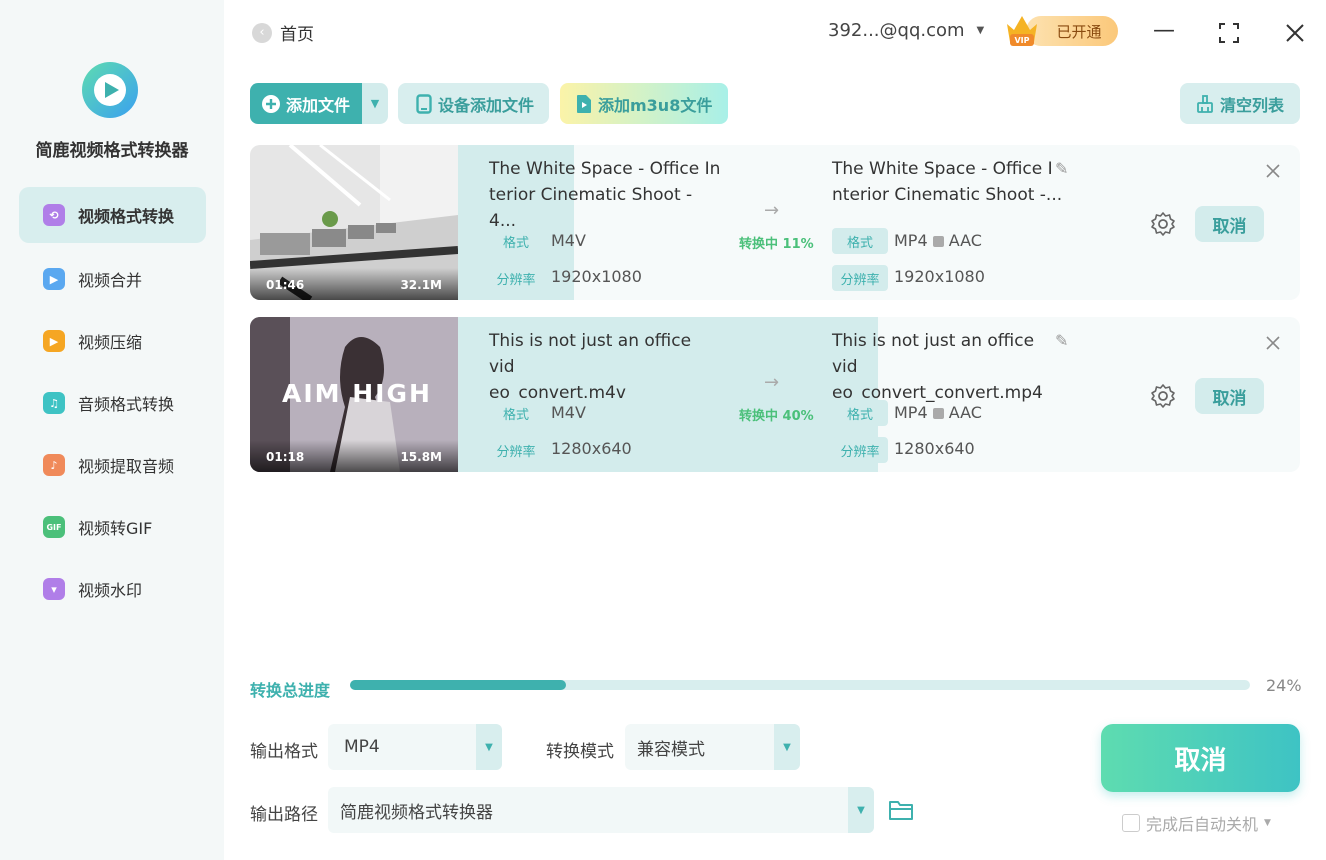 The width and height of the screenshot is (1326, 860). Describe the element at coordinates (772, 210) in the screenshot. I see `arrow-right-icon: →` at that location.